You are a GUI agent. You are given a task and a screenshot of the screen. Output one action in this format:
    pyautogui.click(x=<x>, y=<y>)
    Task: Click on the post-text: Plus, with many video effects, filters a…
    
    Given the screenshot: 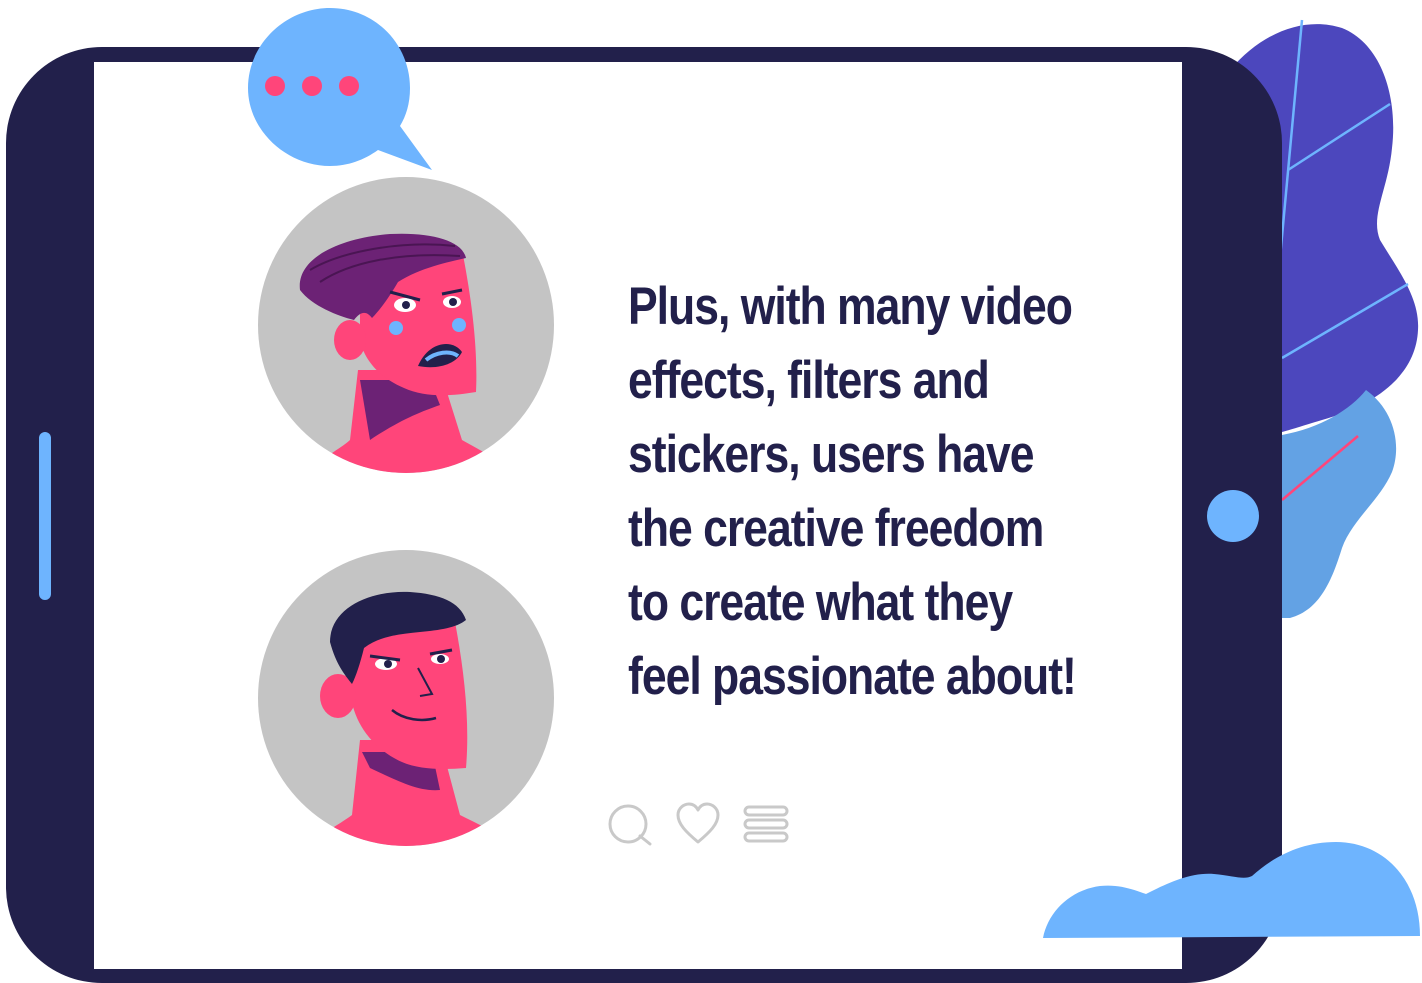 What is the action you would take?
    pyautogui.click(x=852, y=491)
    